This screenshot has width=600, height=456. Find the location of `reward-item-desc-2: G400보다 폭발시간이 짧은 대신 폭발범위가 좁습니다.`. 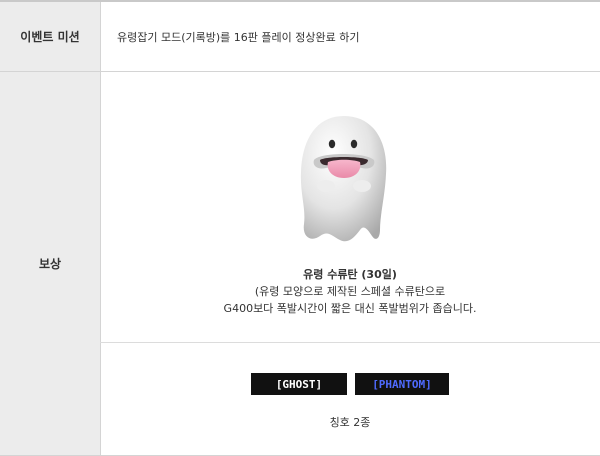

reward-item-desc-2: G400보다 폭발시간이 짧은 대신 폭발범위가 좁습니다. is located at coordinates (350, 308).